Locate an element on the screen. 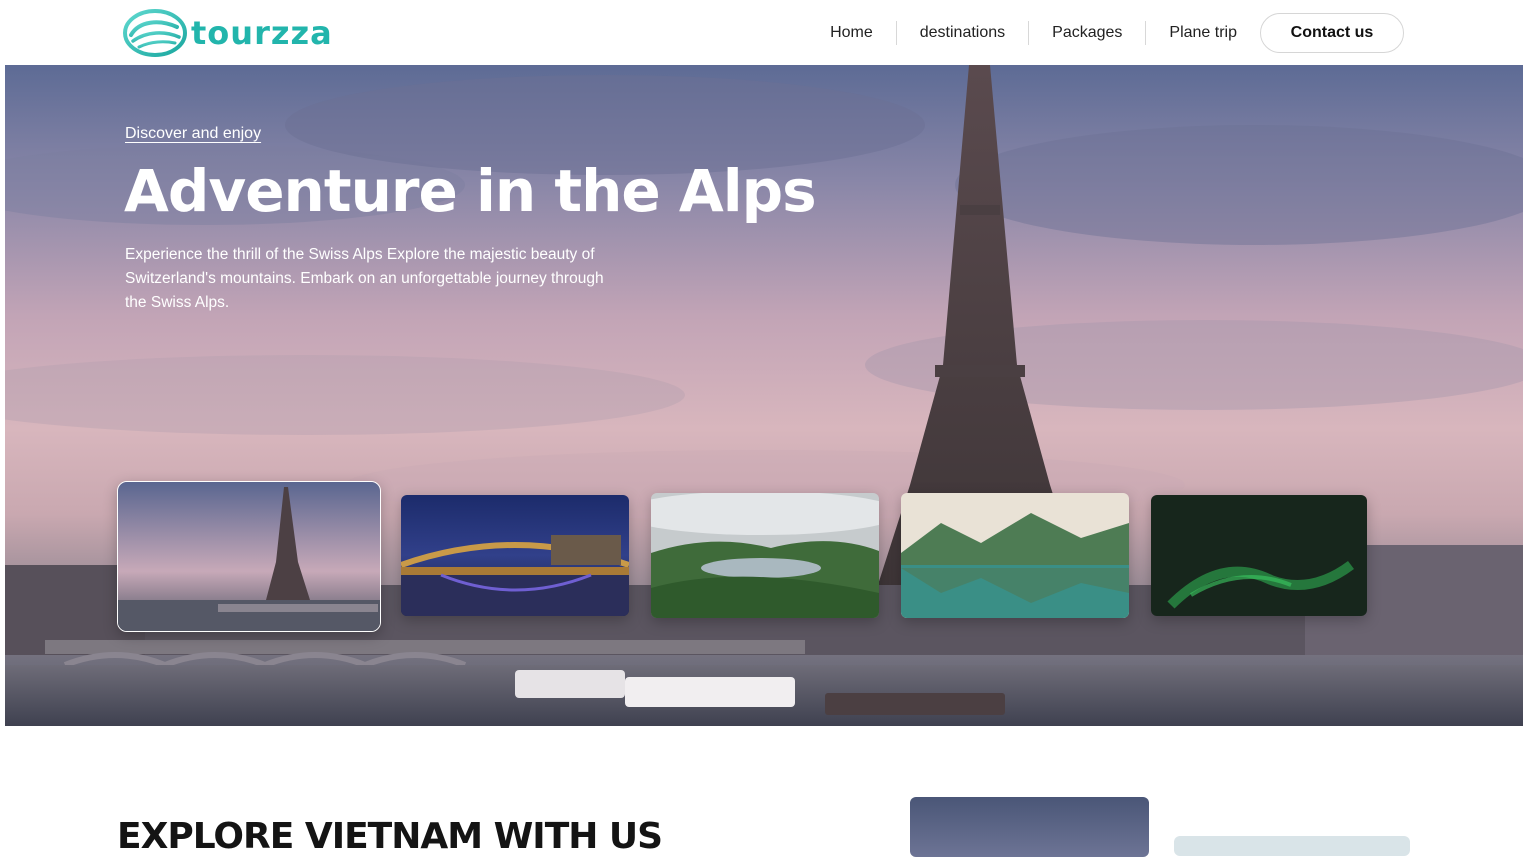  swirl-logo-icon is located at coordinates (155, 33).